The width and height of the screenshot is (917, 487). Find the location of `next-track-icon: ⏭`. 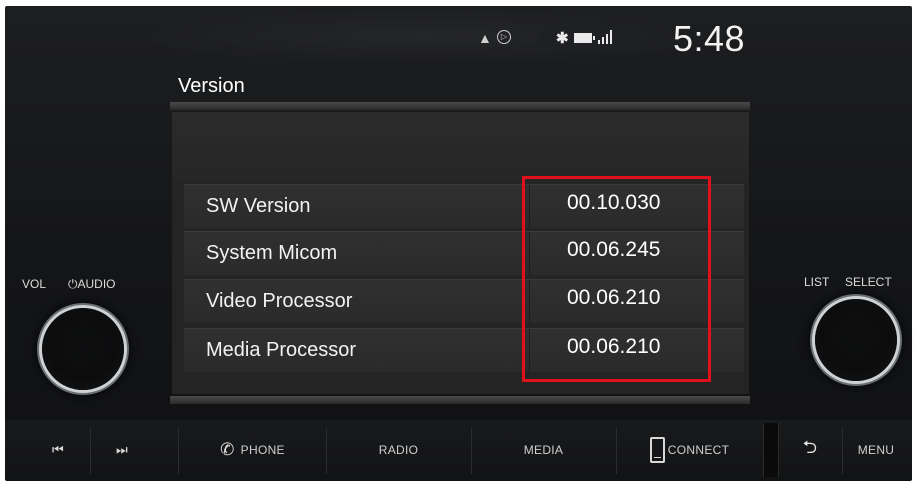

next-track-icon: ⏭ is located at coordinates (122, 449).